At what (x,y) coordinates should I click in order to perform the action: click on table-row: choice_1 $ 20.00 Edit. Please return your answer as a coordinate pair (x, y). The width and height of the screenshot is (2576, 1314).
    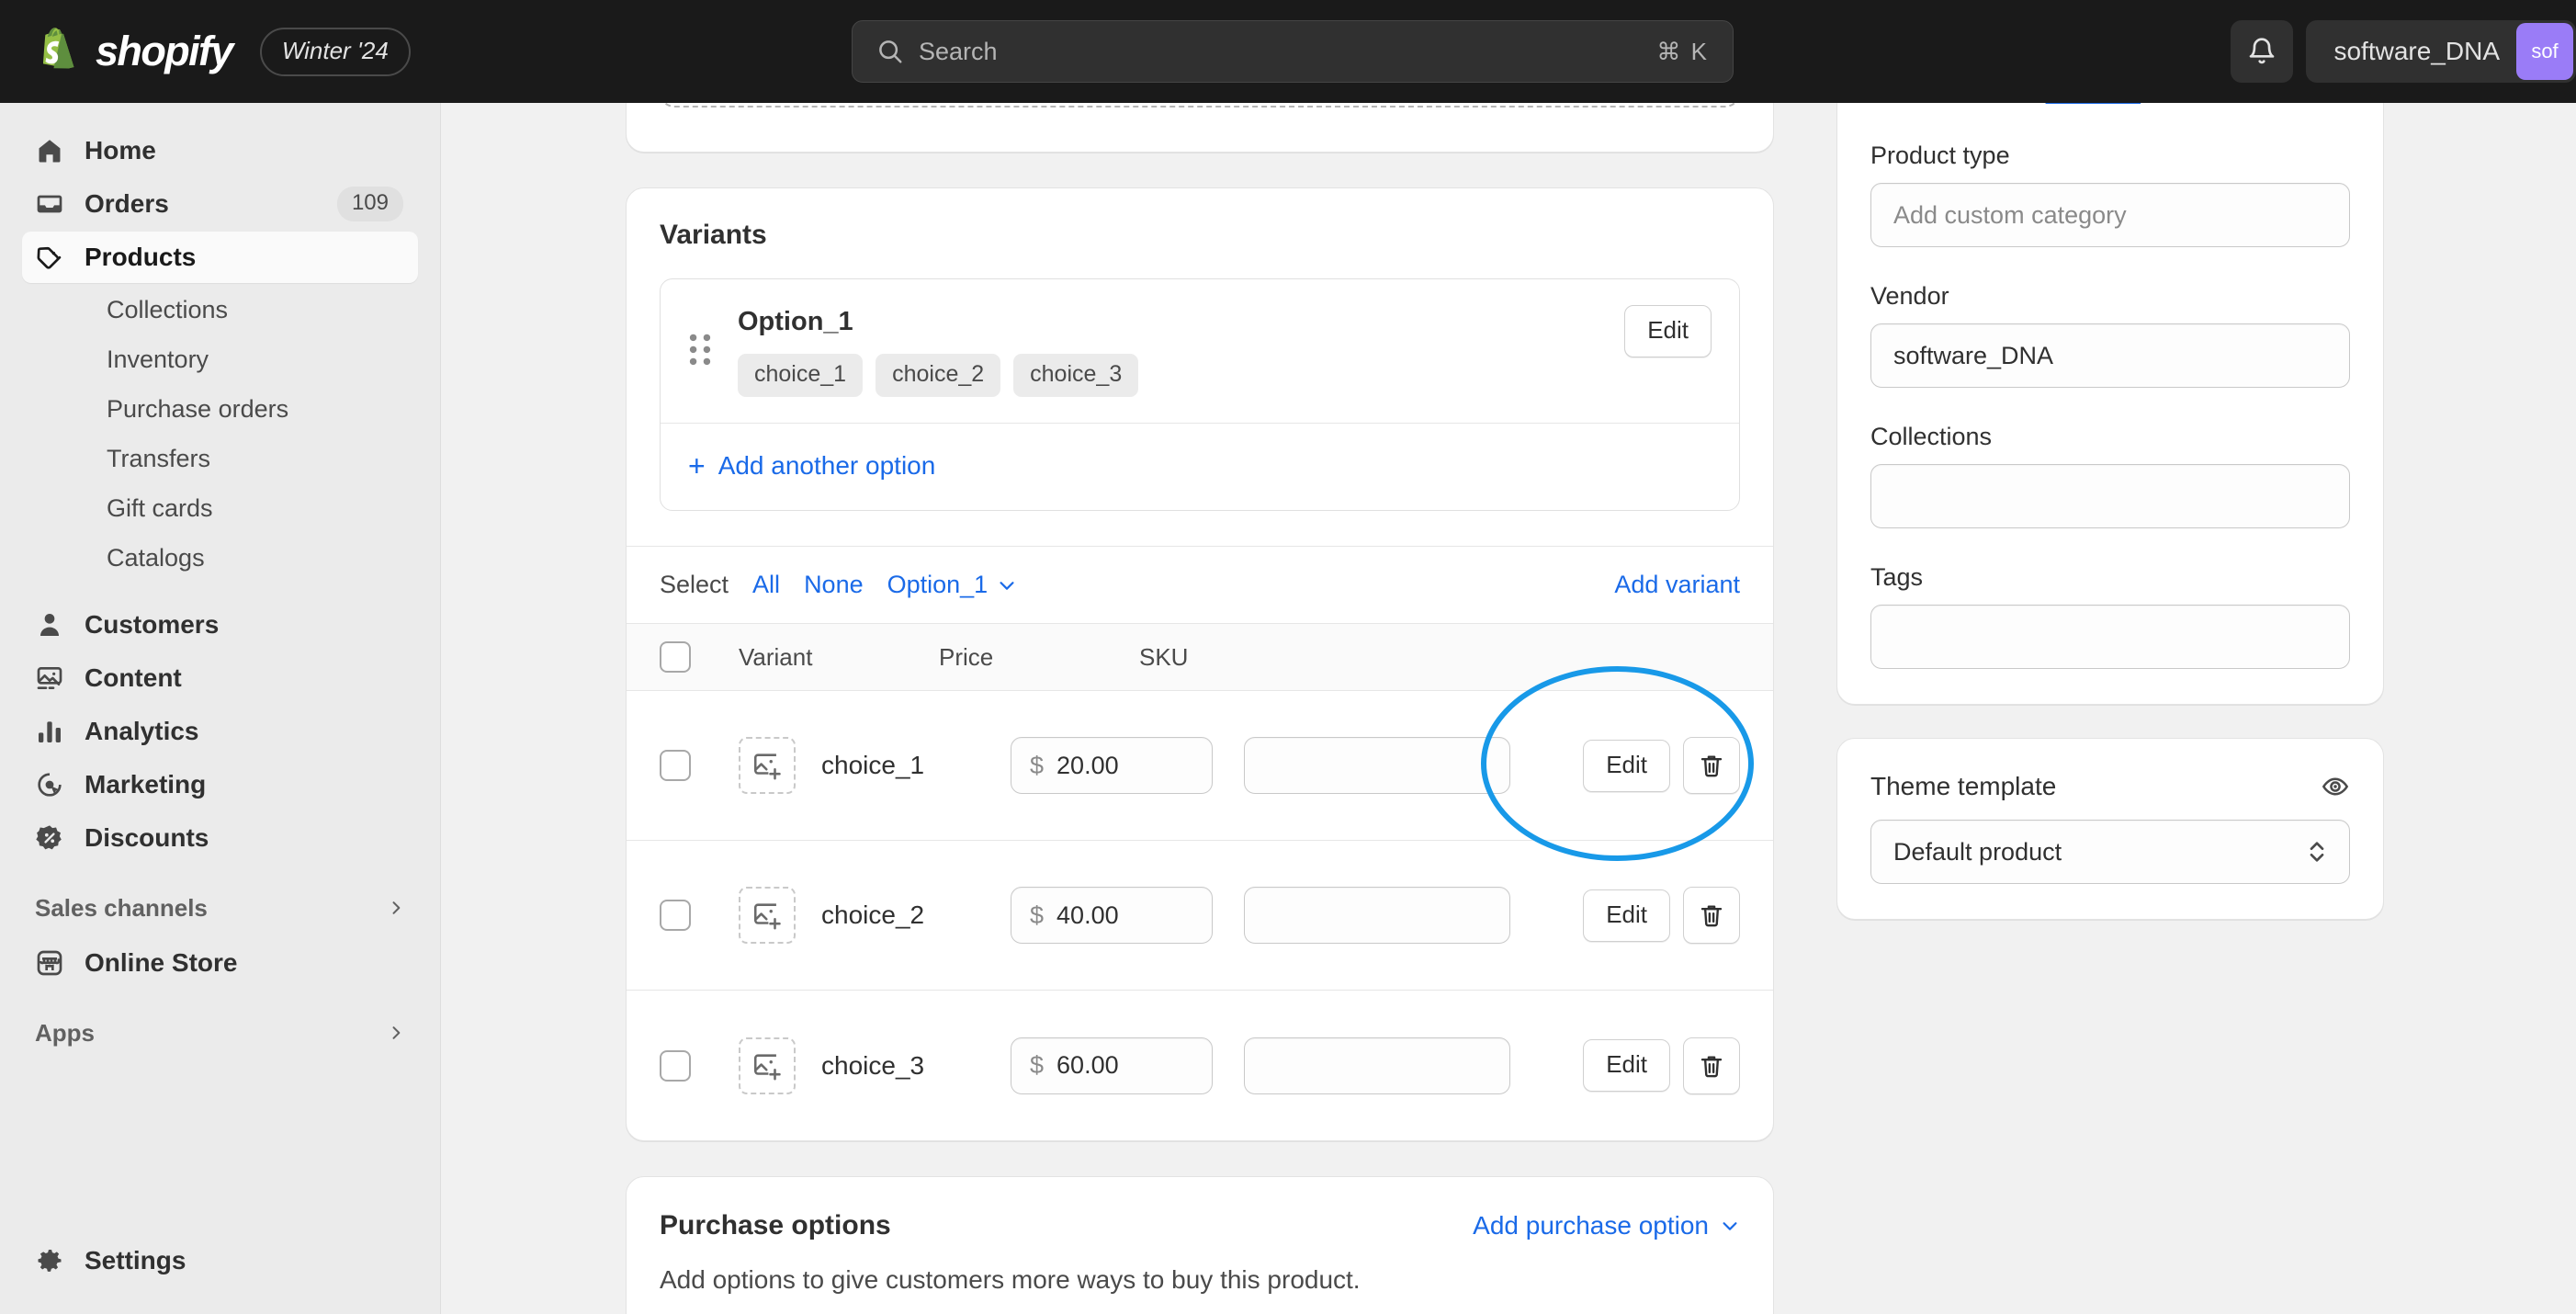
    Looking at the image, I should click on (1200, 766).